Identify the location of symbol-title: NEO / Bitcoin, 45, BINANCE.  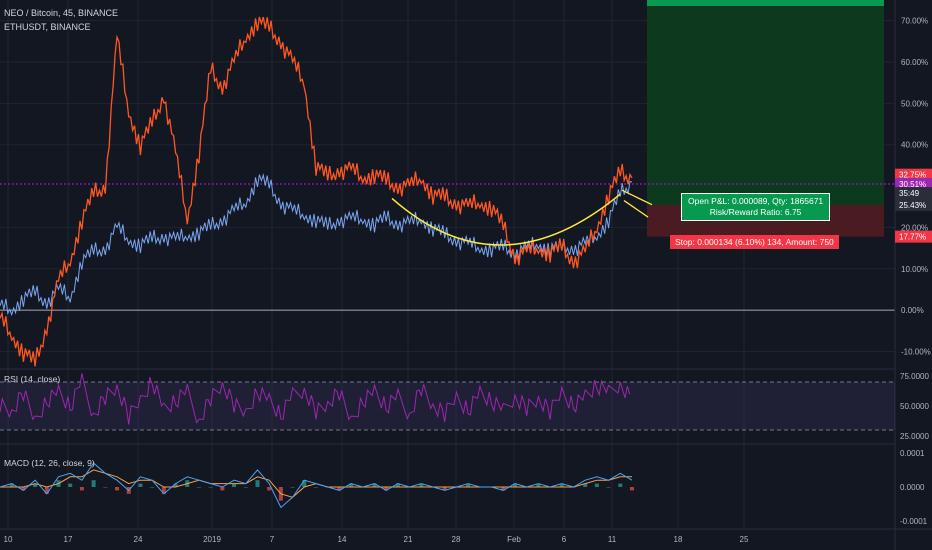
(61, 13).